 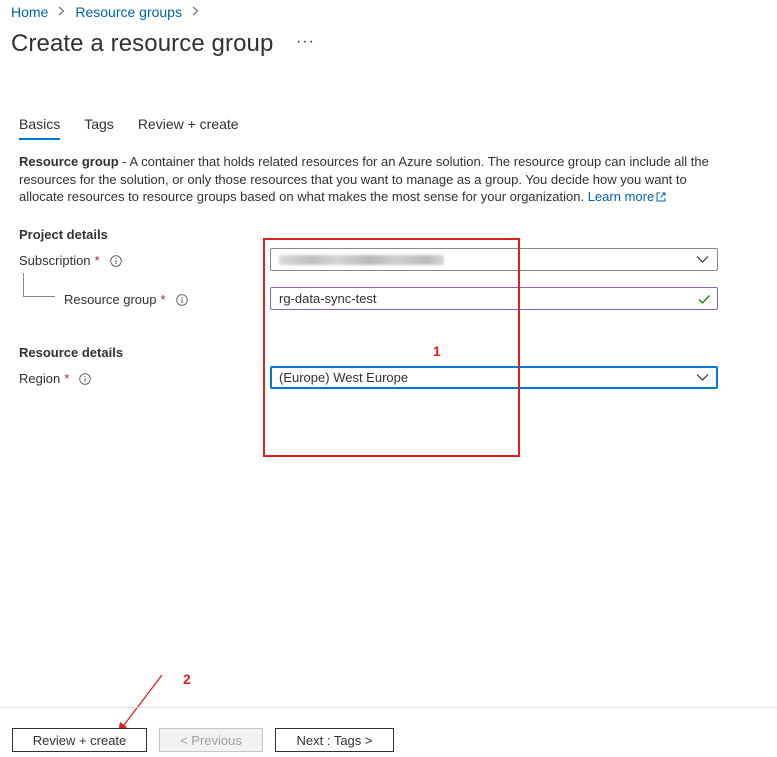 I want to click on project-details-heading: Project details, so click(x=63, y=234).